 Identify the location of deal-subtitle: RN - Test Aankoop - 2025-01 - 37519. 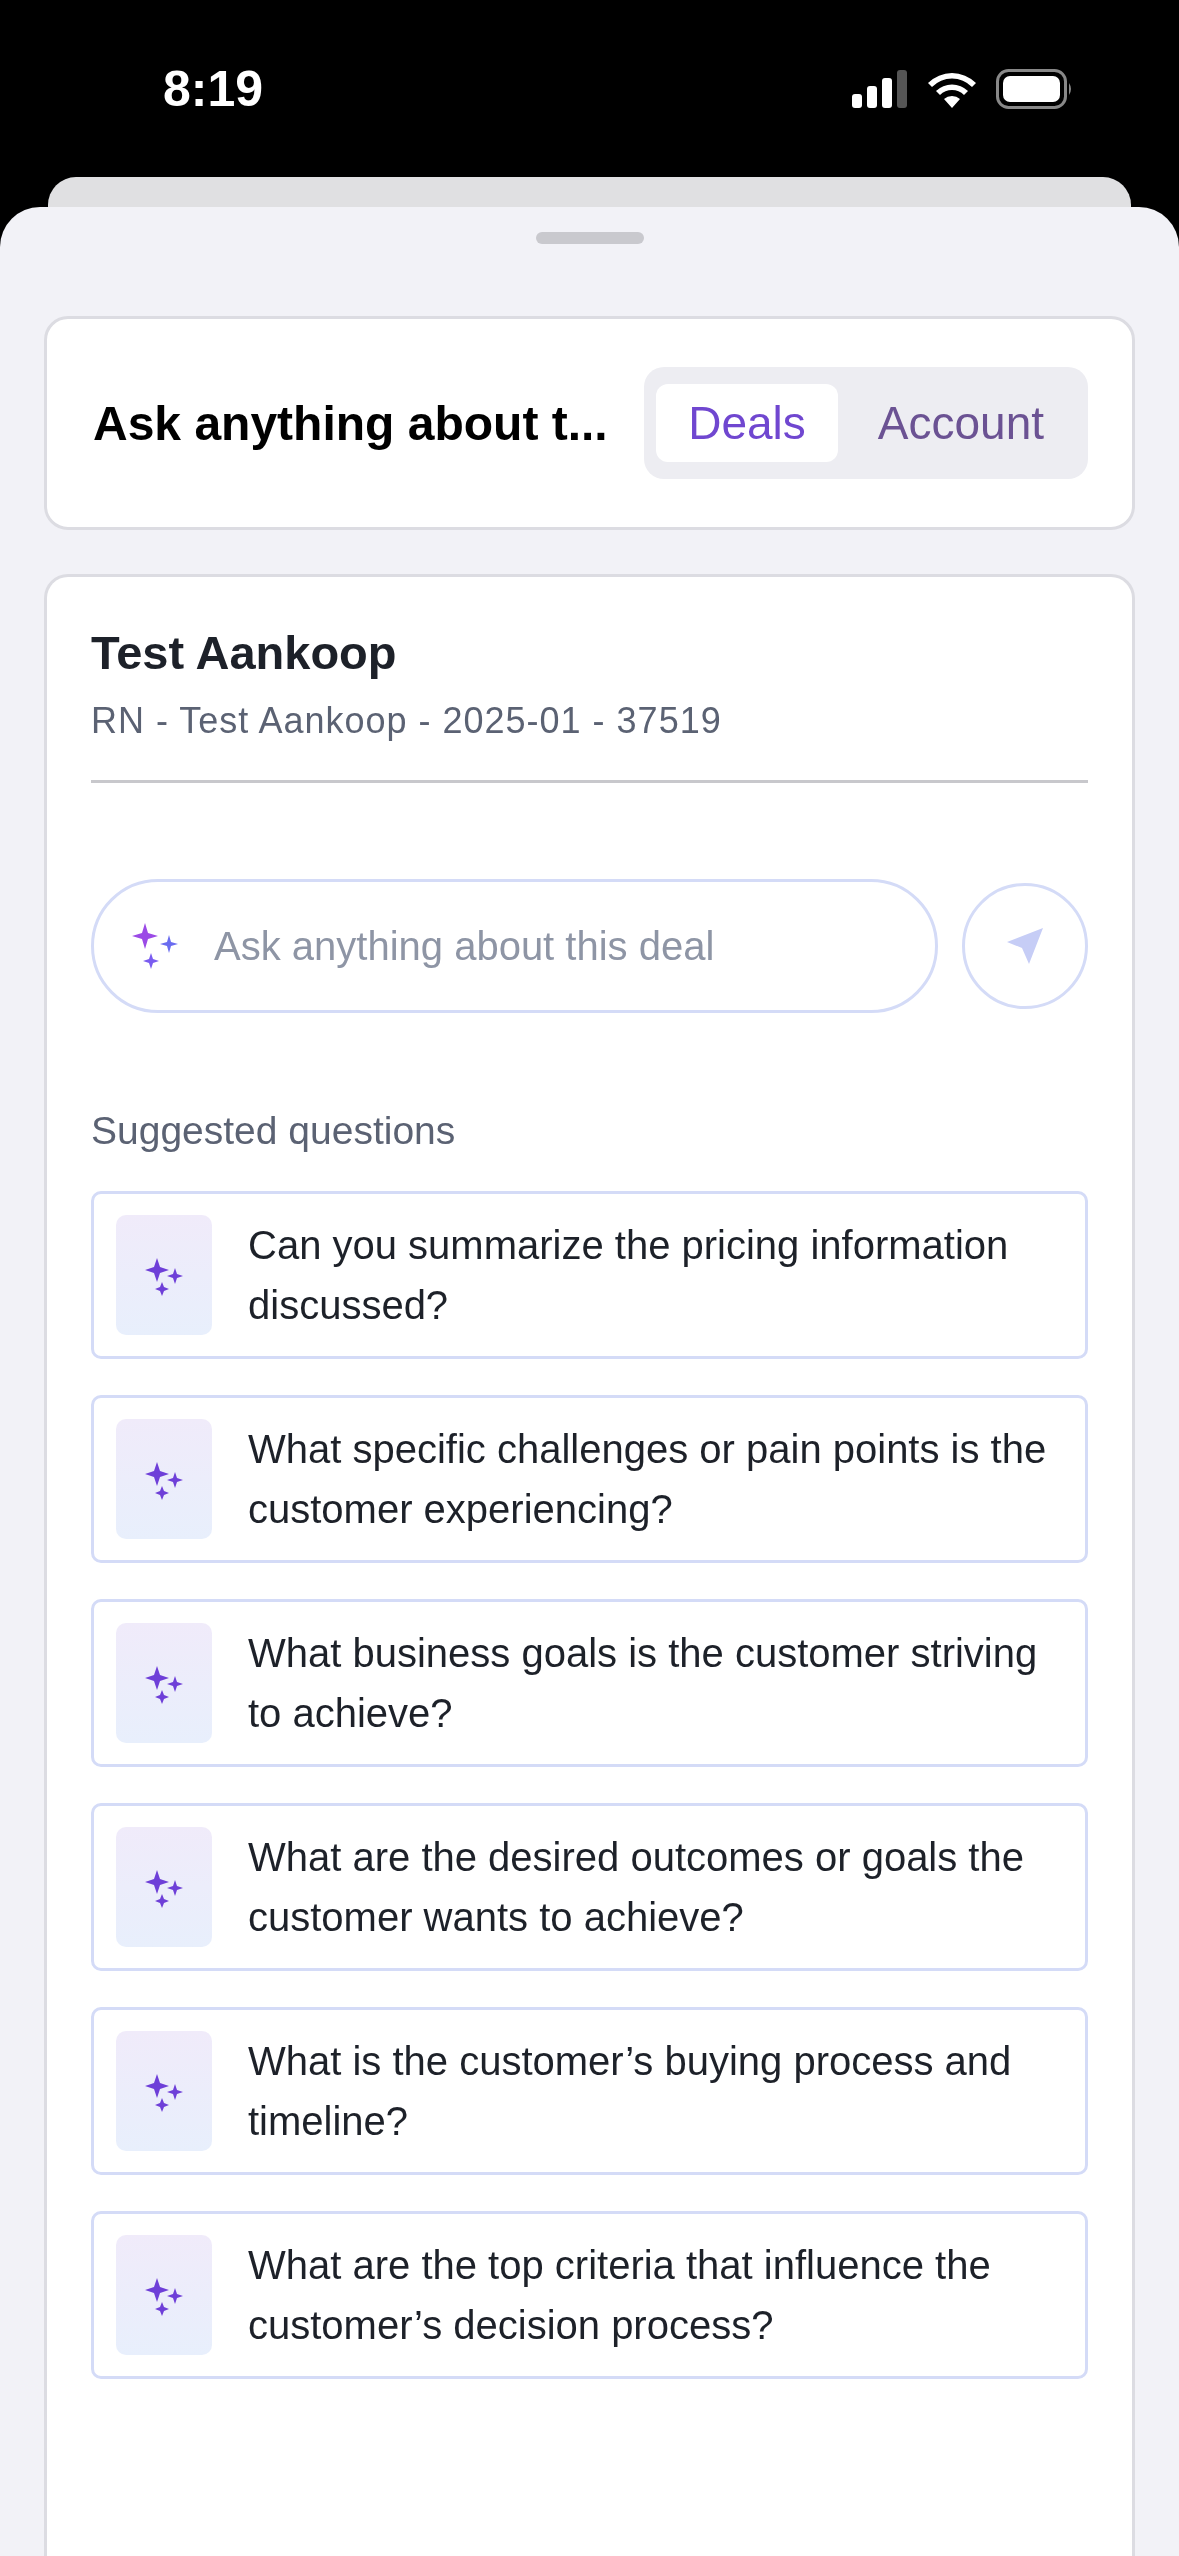
(407, 721).